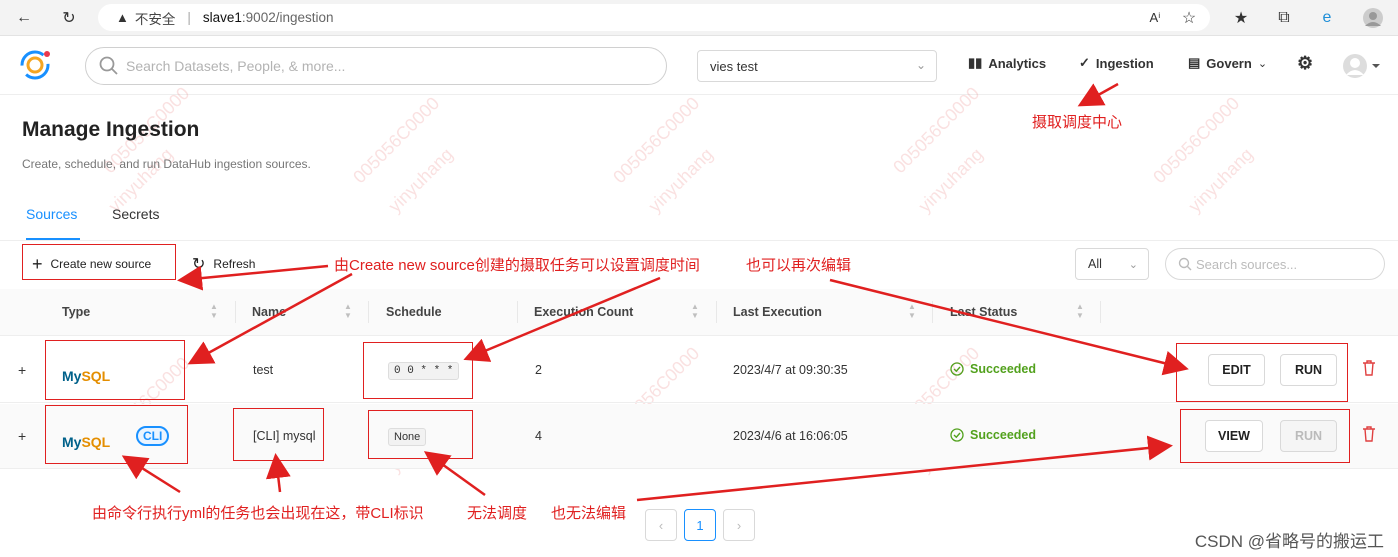 This screenshot has width=1398, height=557. What do you see at coordinates (790, 436) in the screenshot?
I see `last-execution: 2023/4/6 at 16:06:05` at bounding box center [790, 436].